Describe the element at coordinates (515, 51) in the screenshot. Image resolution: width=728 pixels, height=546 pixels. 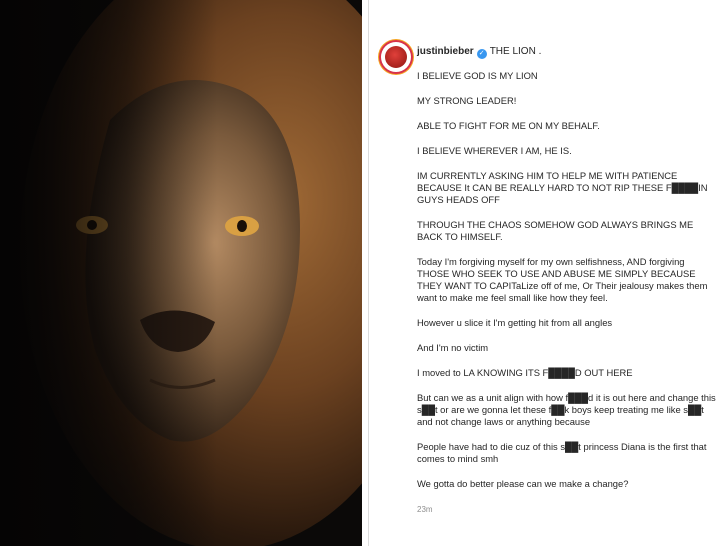
I see `post-title-text: THE LION .` at that location.